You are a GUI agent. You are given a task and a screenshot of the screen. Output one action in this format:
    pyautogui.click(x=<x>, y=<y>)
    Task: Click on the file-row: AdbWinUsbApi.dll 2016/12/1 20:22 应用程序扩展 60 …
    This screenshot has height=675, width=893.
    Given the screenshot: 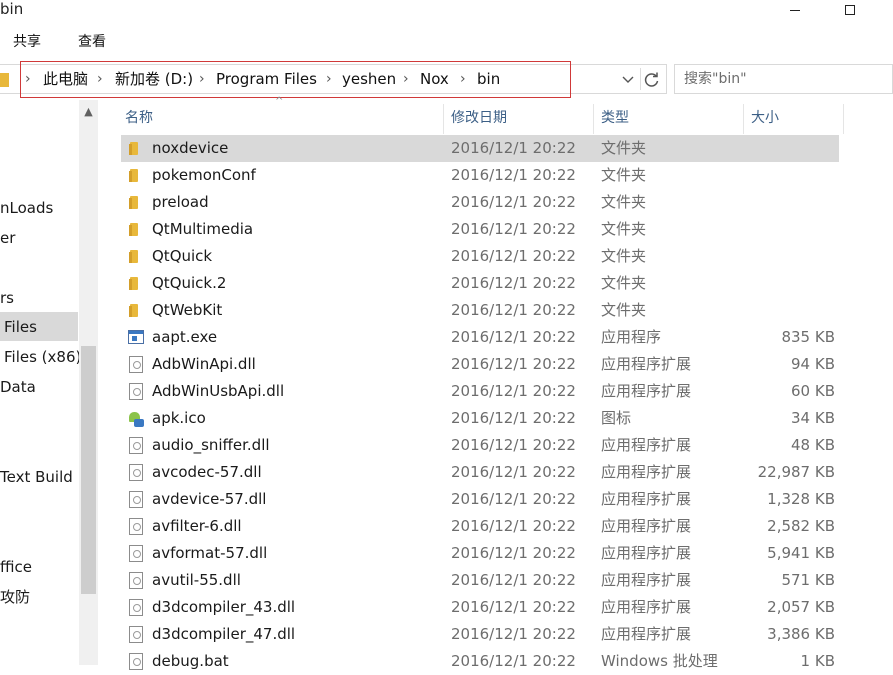 What is the action you would take?
    pyautogui.click(x=480, y=391)
    